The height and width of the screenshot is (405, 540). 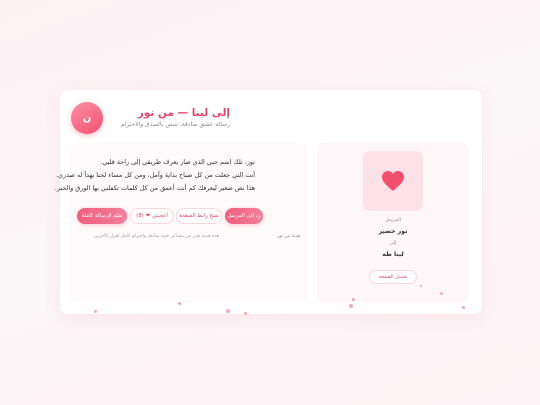 What do you see at coordinates (148, 216) in the screenshot?
I see `heart-icon: ❤` at bounding box center [148, 216].